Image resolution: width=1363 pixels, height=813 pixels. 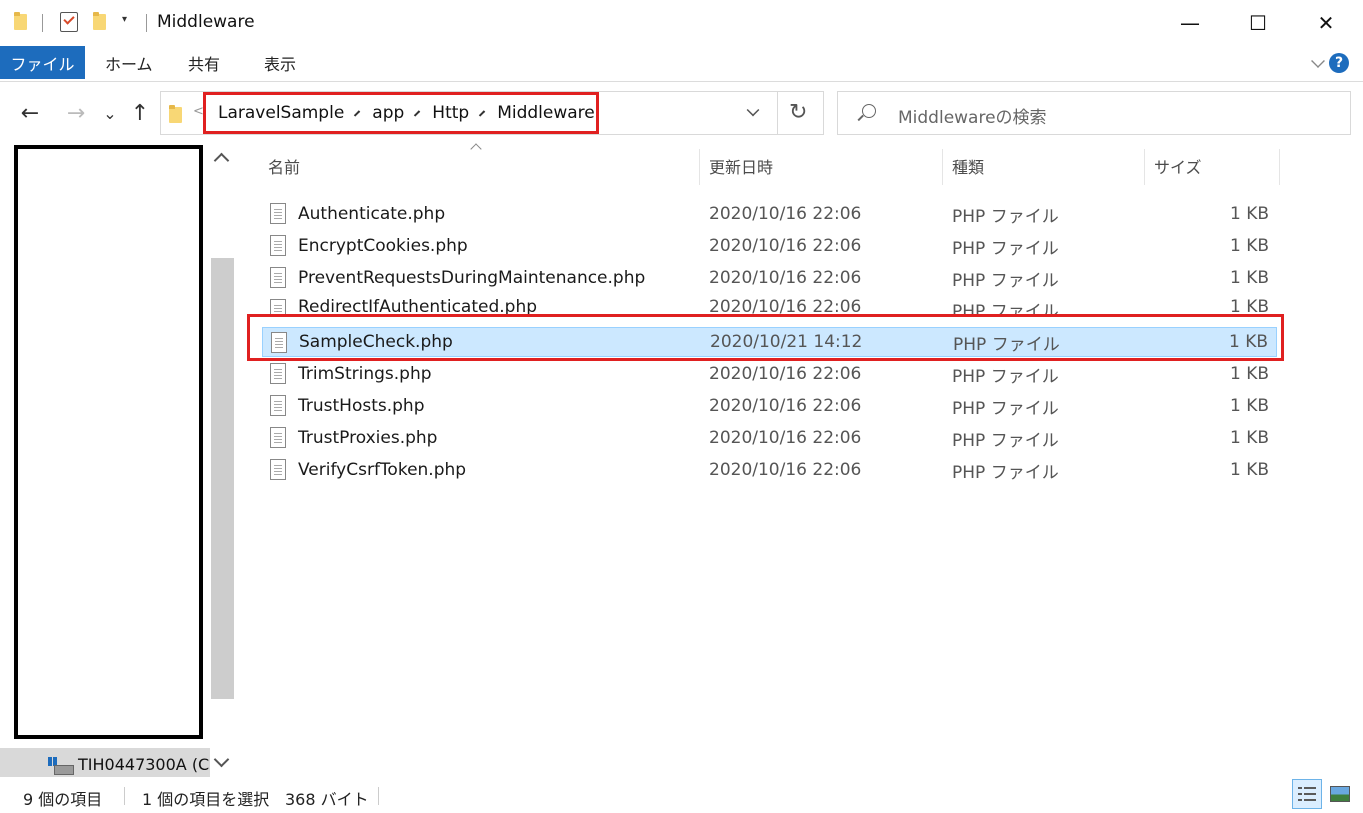 I want to click on drive-label: TIH0447300A (C, so click(x=144, y=764).